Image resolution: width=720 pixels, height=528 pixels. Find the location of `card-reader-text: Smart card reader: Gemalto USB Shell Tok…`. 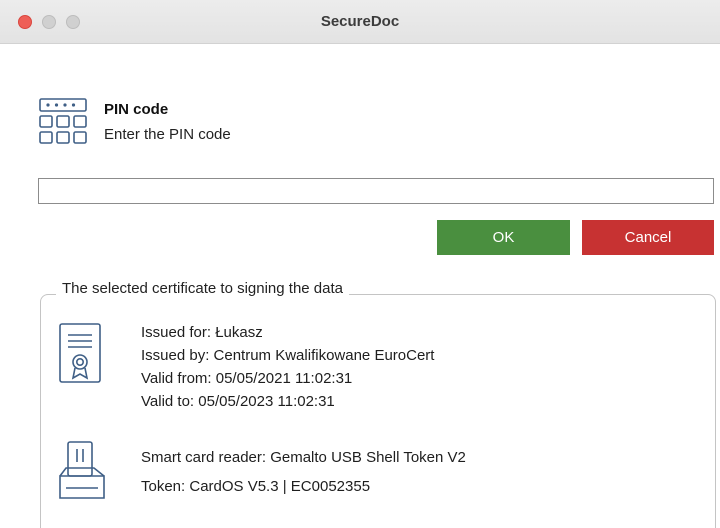

card-reader-text: Smart card reader: Gemalto USB Shell Tok… is located at coordinates (303, 457).